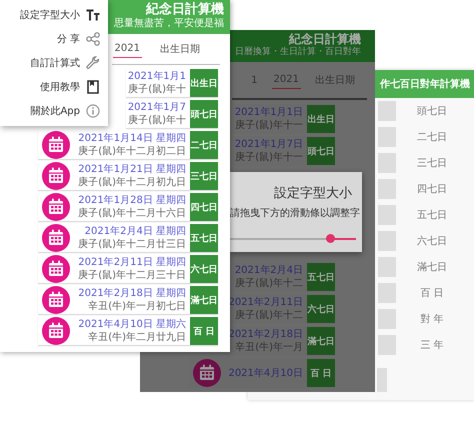 Image resolution: width=474 pixels, height=428 pixels. I want to click on date-text: 2021年2月18日, so click(265, 334).